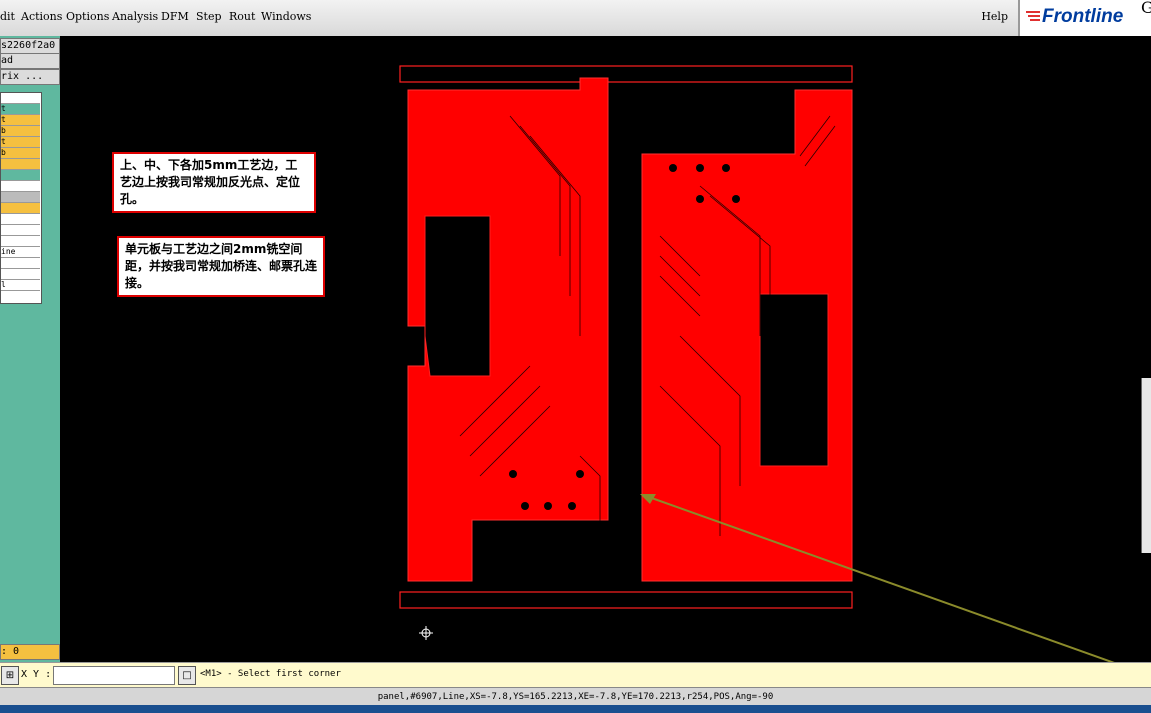 The image size is (1151, 713). I want to click on panel-top-rail, so click(626, 74).